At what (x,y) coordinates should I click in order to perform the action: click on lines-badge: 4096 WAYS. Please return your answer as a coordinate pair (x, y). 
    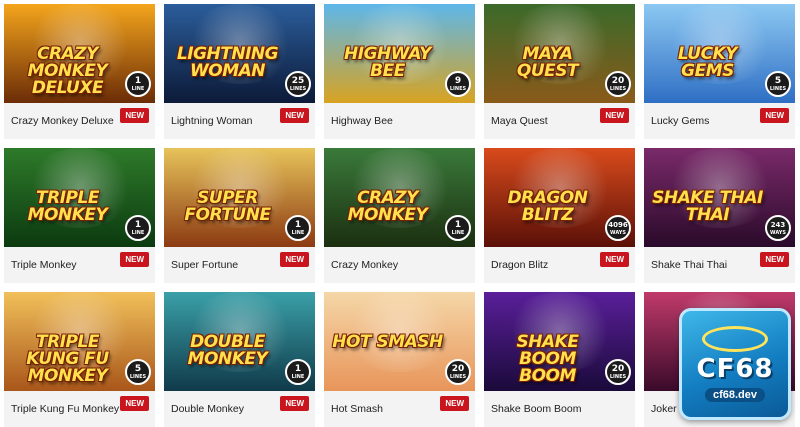
    Looking at the image, I should click on (618, 228).